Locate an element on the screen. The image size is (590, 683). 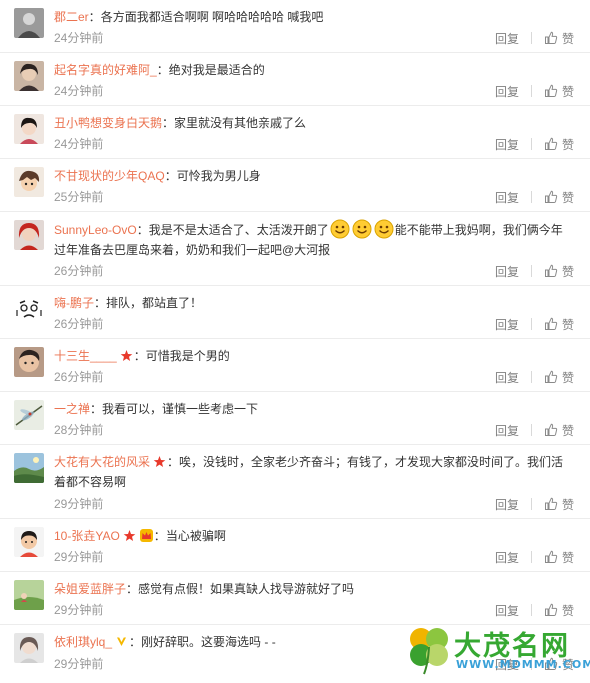
comment-item: 嗨-鹏子：排队，都站直了！ 26分钟前 回复 赞 is located at coordinates (295, 312).